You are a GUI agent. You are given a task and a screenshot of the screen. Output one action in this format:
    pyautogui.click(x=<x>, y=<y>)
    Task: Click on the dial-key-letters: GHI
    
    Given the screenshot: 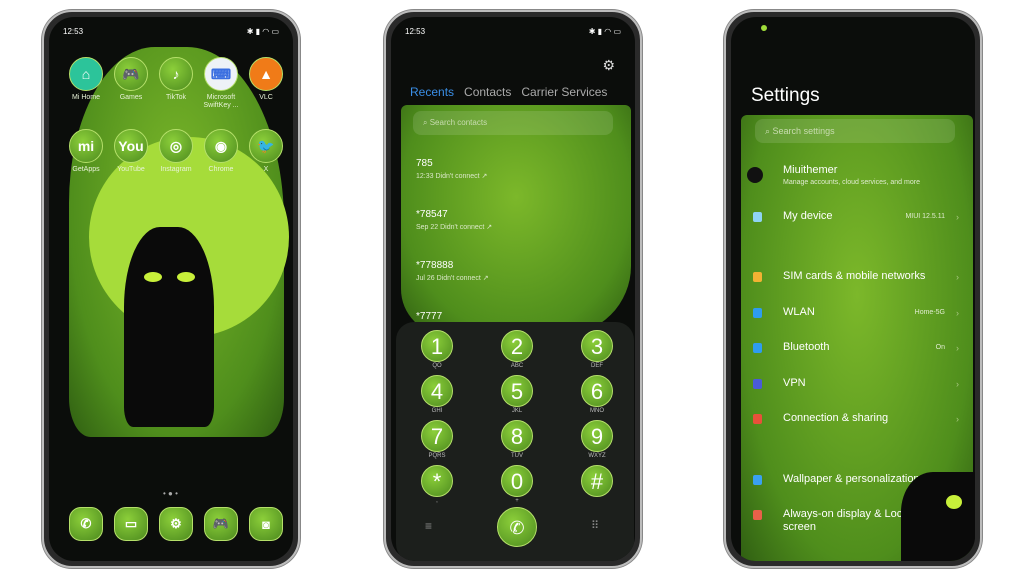 What is the action you would take?
    pyautogui.click(x=437, y=411)
    